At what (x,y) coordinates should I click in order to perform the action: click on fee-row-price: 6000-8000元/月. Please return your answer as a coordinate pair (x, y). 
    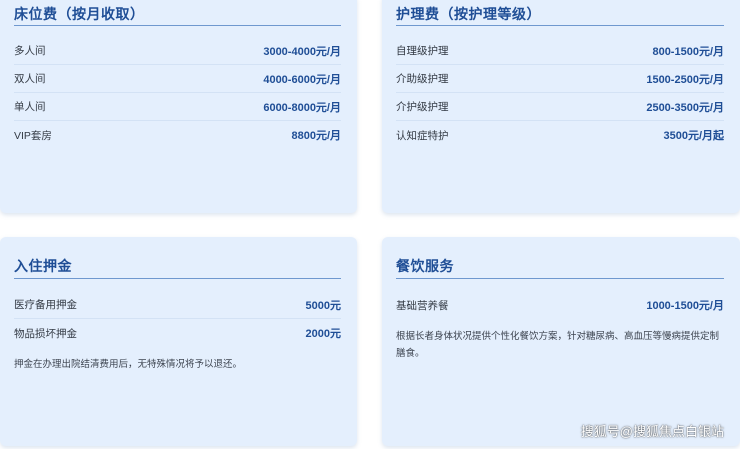
    Looking at the image, I should click on (302, 107).